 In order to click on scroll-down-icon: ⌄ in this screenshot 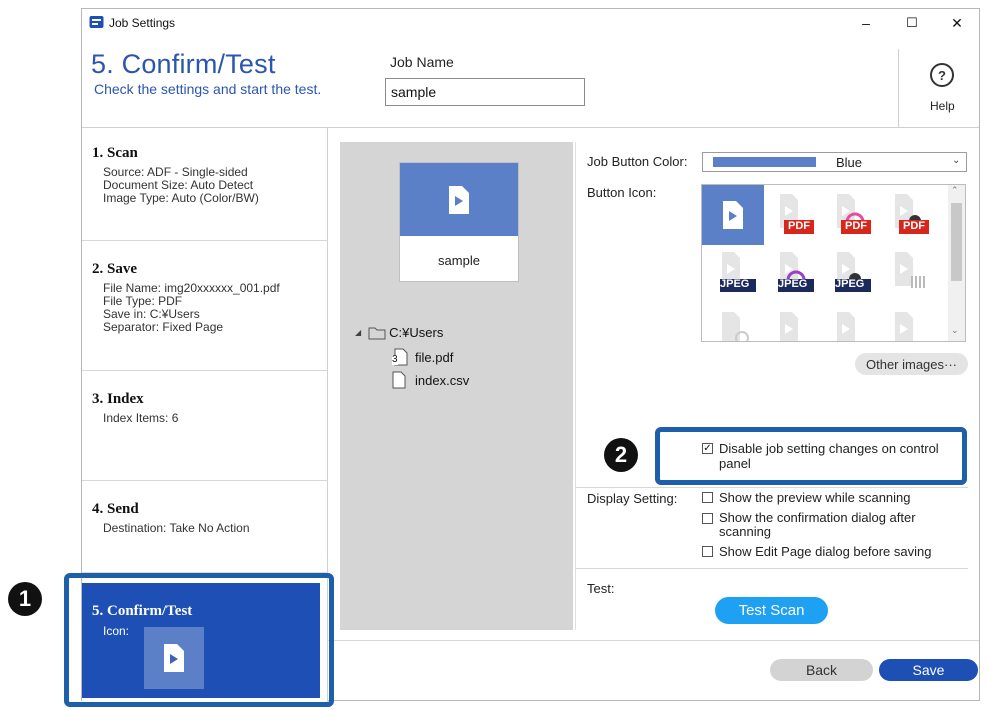, I will do `click(955, 330)`.